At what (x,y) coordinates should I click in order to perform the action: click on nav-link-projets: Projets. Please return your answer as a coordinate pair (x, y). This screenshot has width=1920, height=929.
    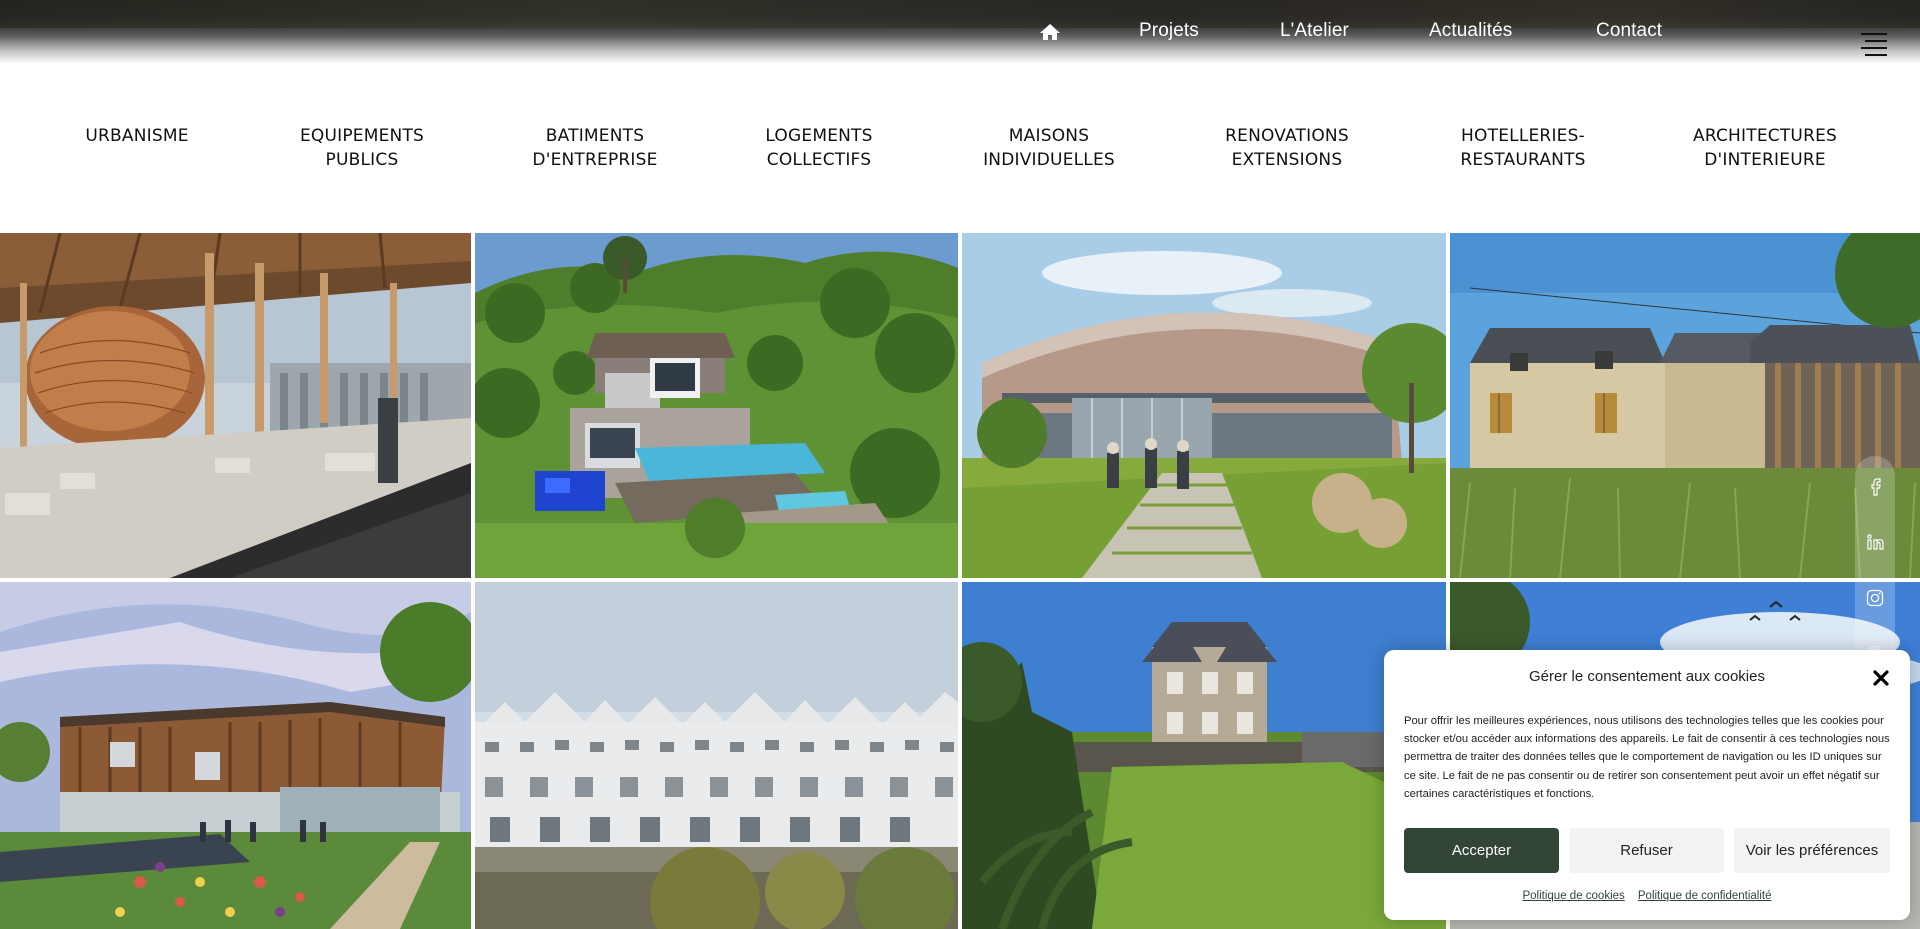
    Looking at the image, I should click on (1169, 31).